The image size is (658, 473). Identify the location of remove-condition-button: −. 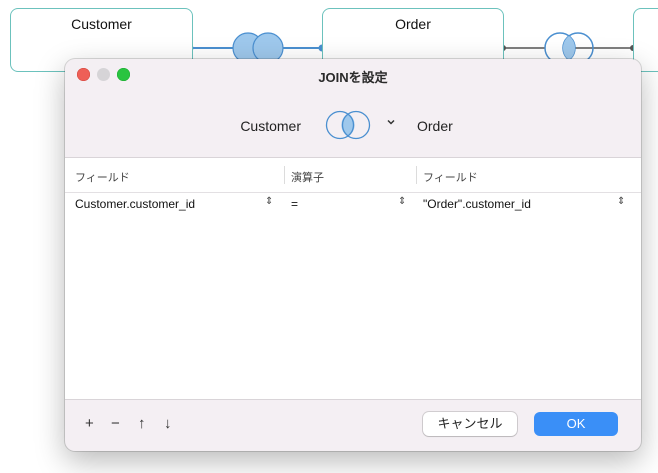
(115, 423).